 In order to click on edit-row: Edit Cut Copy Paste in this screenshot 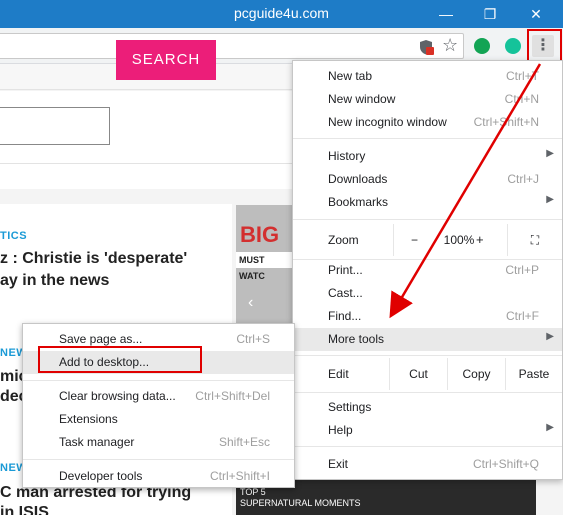, I will do `click(427, 374)`.